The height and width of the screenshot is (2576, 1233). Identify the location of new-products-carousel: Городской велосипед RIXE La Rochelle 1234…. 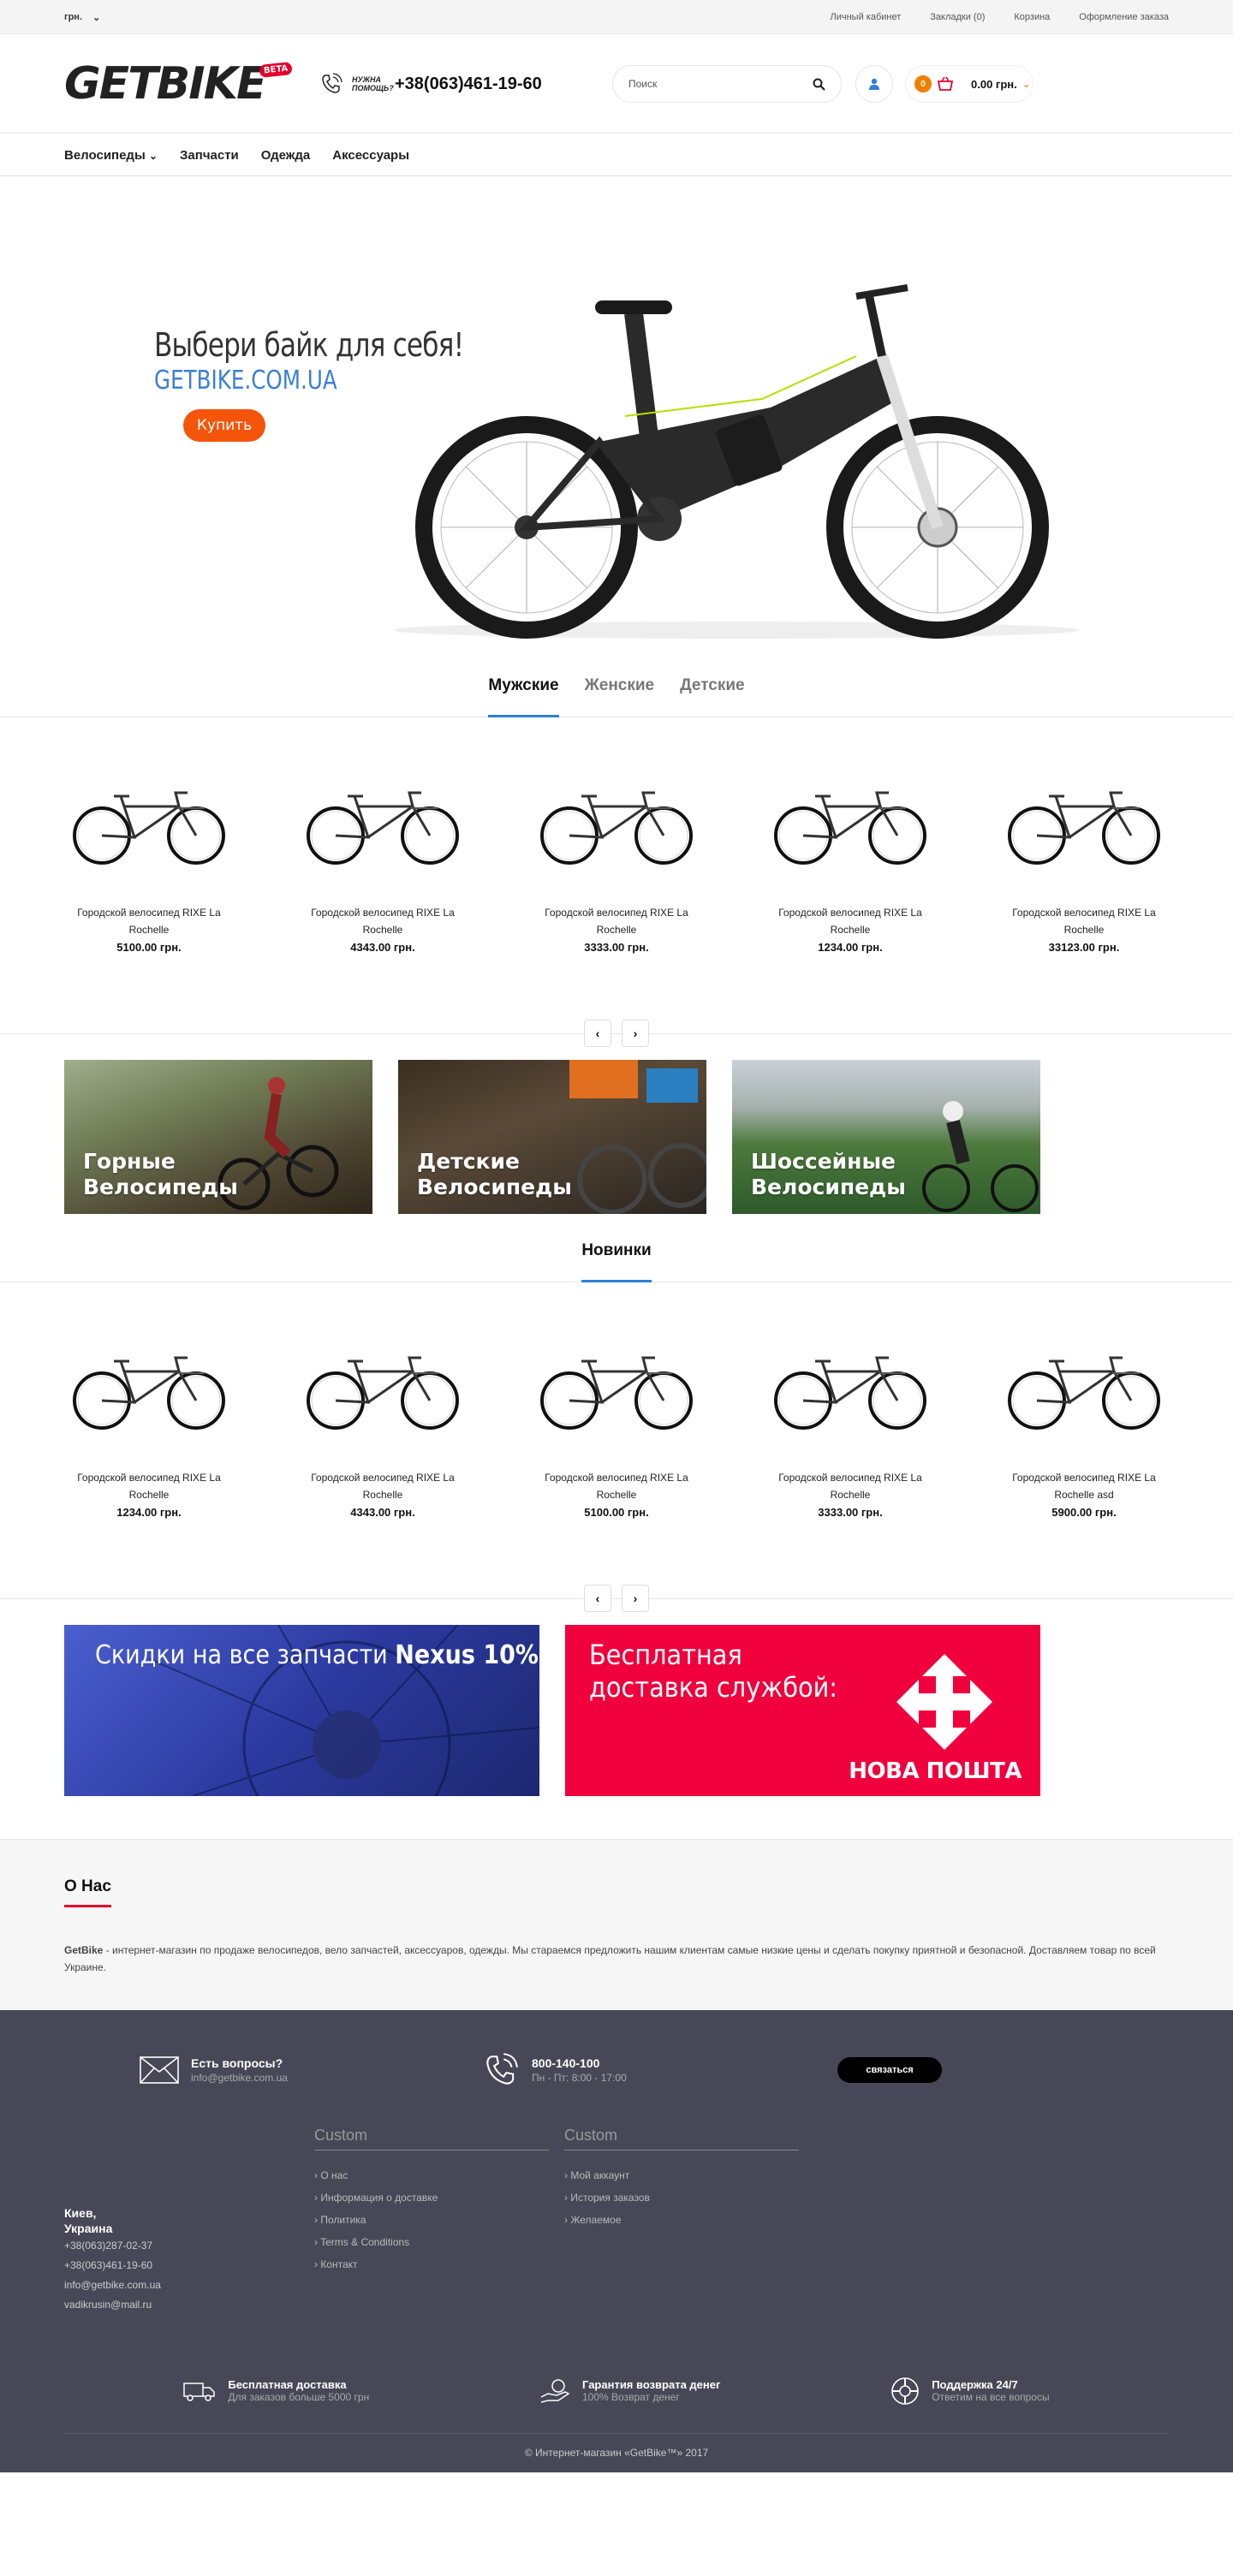
(616, 1447).